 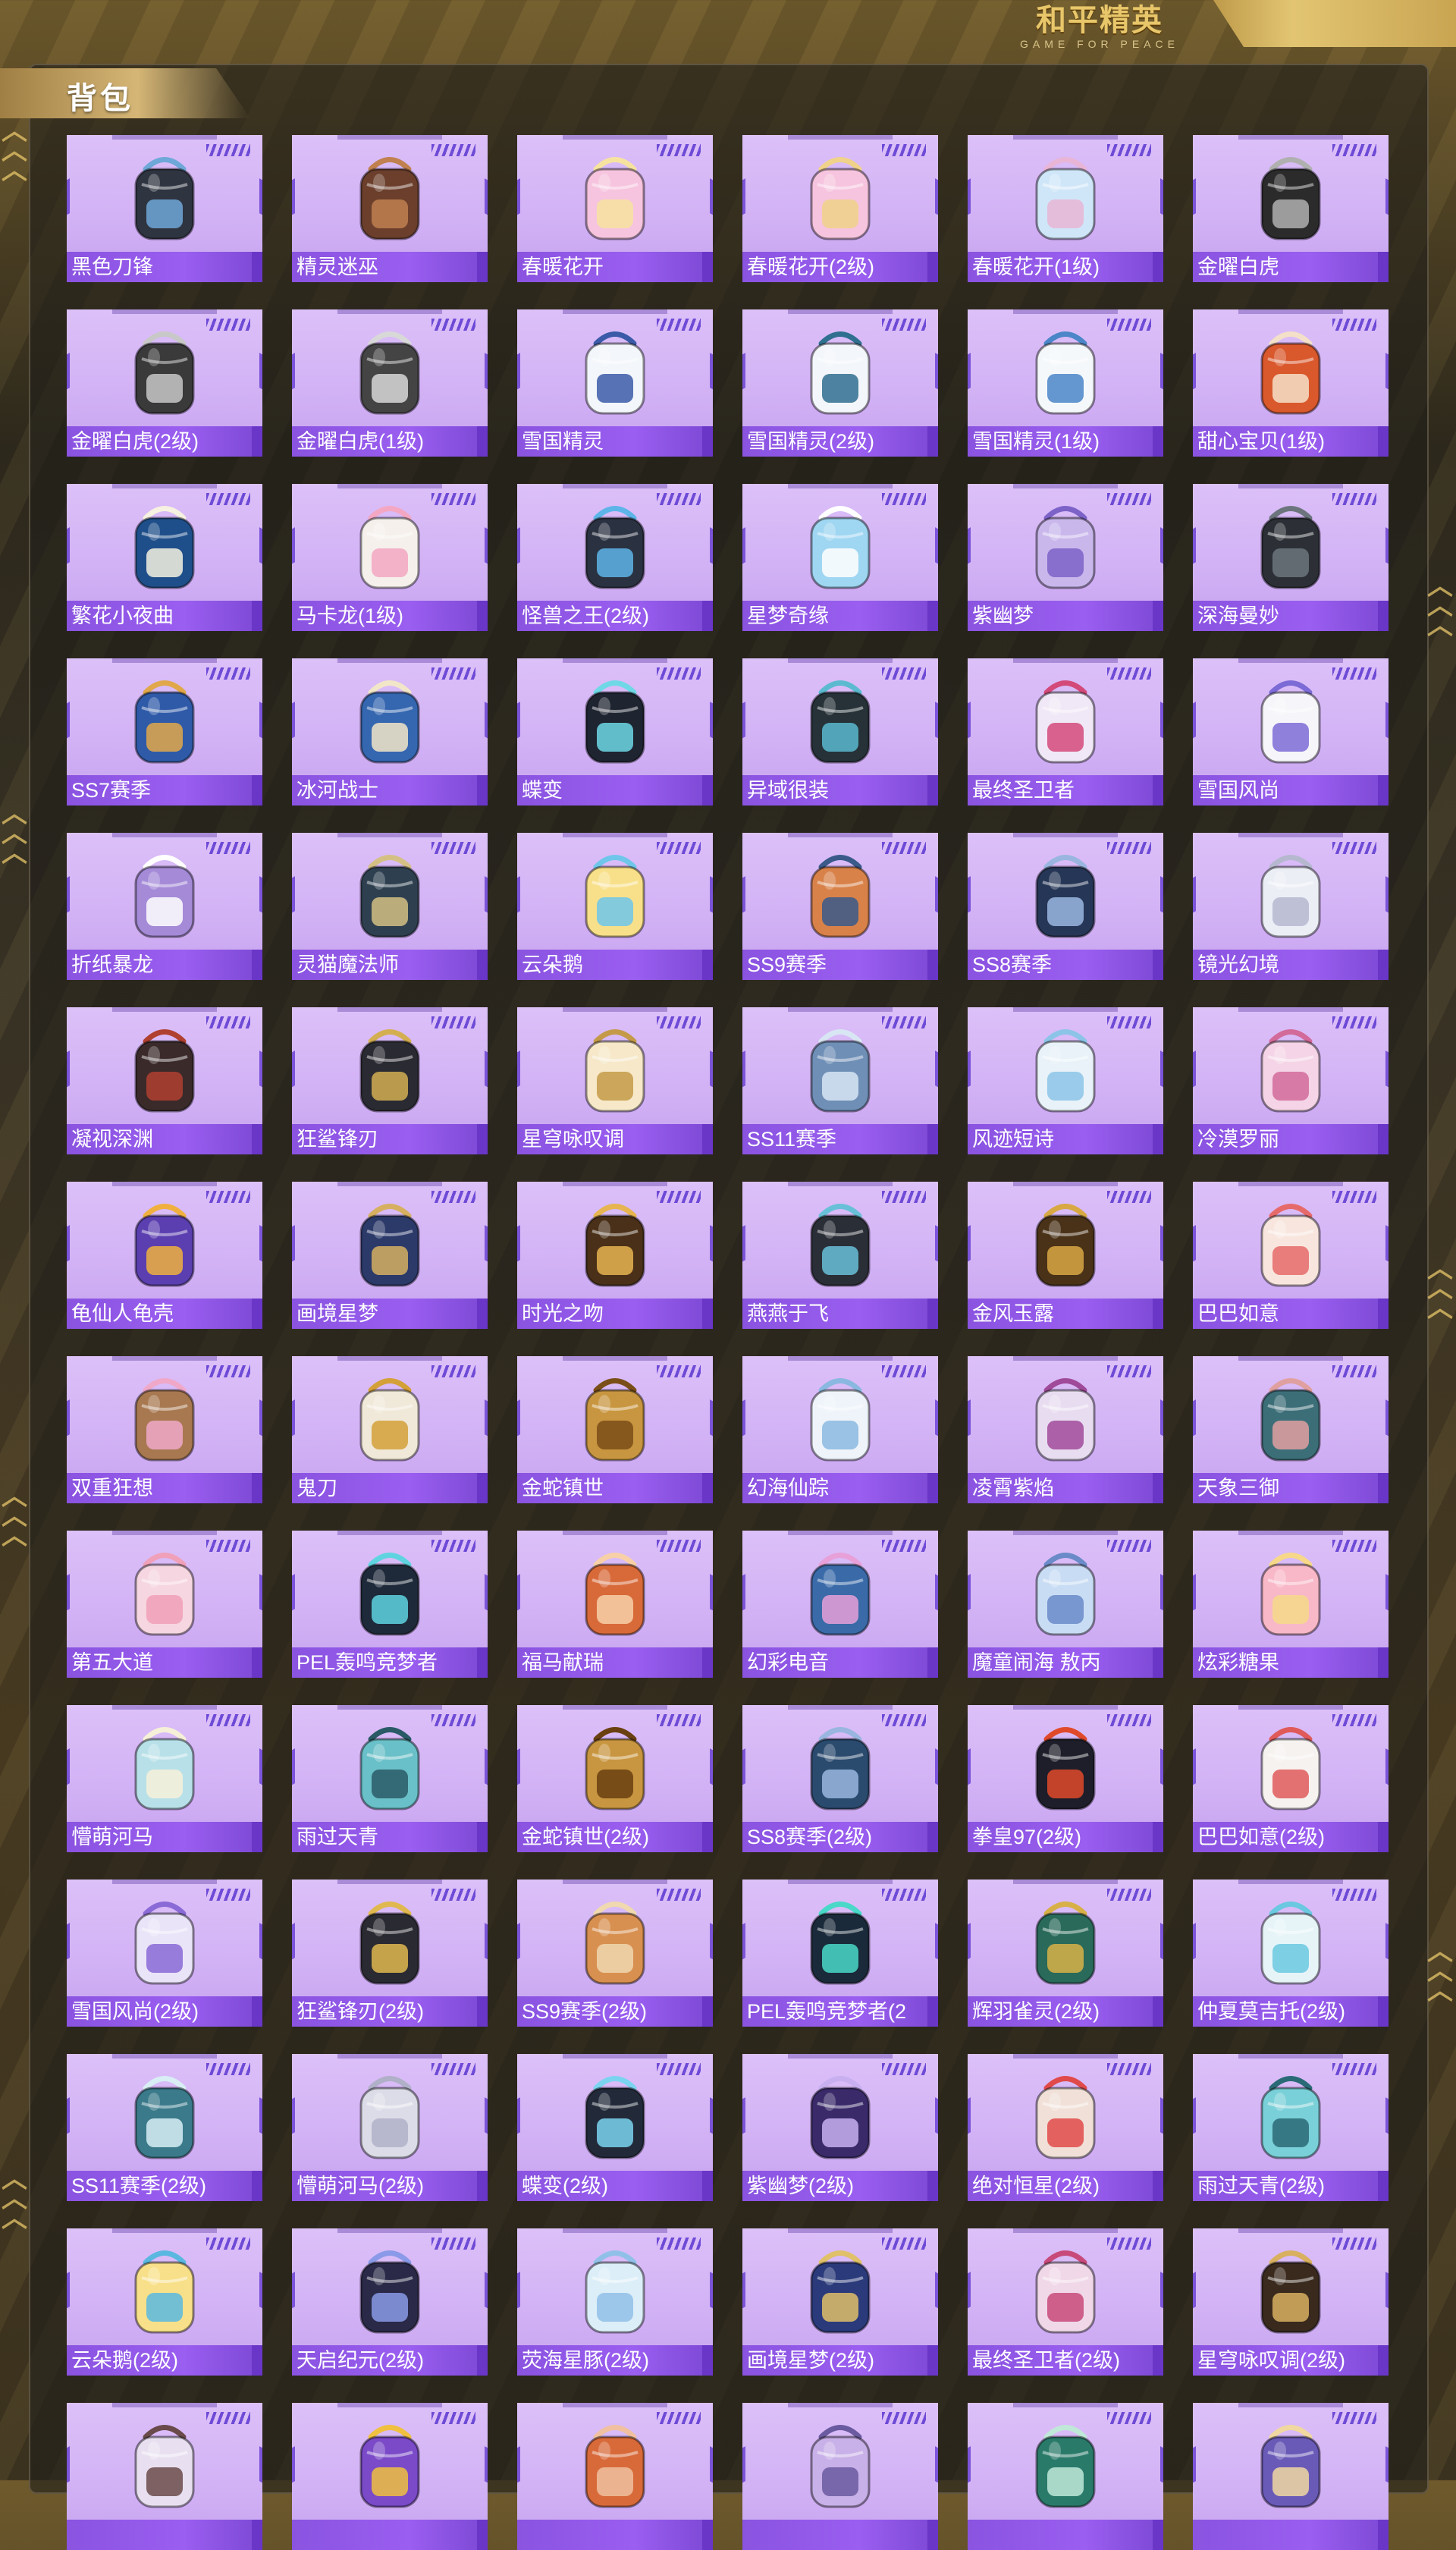 What do you see at coordinates (1291, 1953) in the screenshot?
I see `backpack-item-card: 仲夏莫吉托(2级)` at bounding box center [1291, 1953].